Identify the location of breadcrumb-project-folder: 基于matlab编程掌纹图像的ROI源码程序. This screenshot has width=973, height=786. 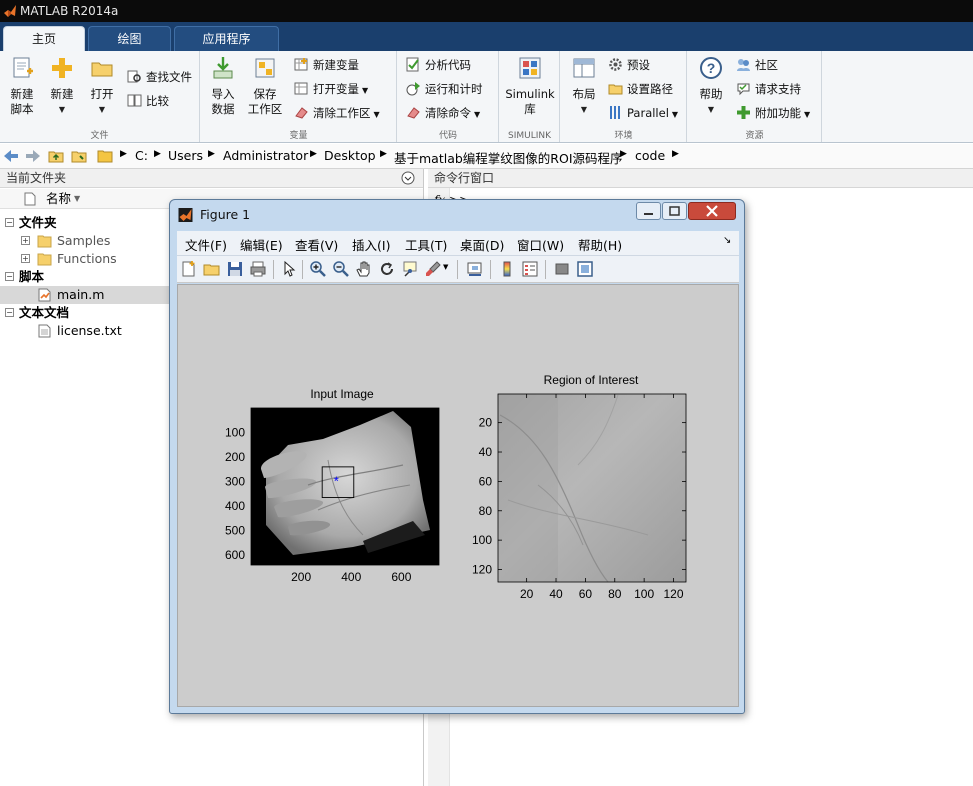
(508, 157).